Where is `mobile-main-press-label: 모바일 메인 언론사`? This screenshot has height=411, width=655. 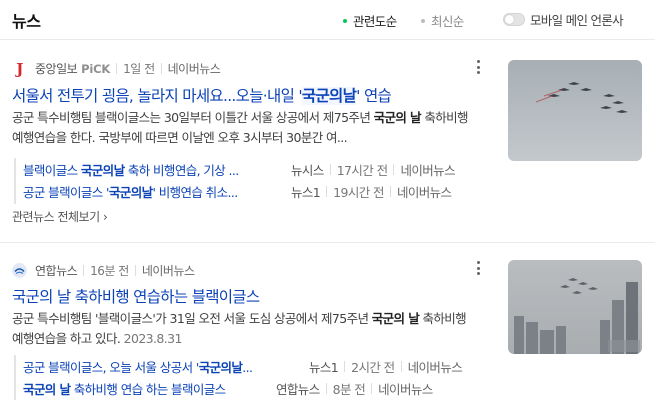
mobile-main-press-label: 모바일 메인 언론사 is located at coordinates (577, 20).